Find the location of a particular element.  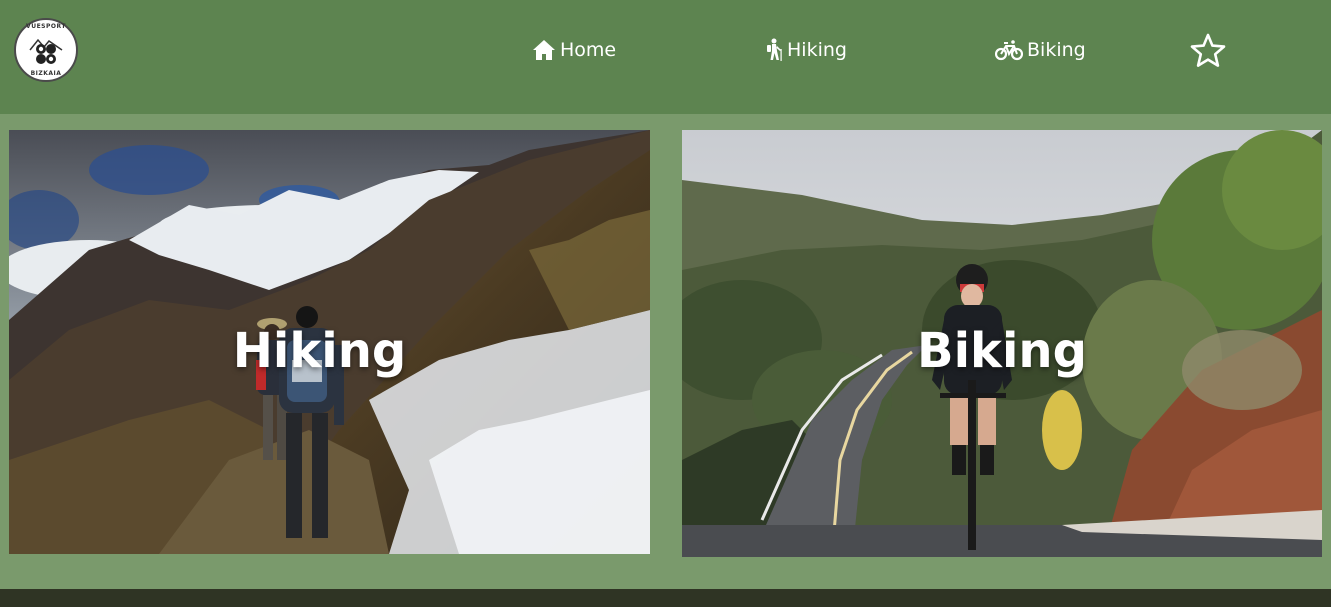

nav-label-biking: Biking is located at coordinates (1056, 50).